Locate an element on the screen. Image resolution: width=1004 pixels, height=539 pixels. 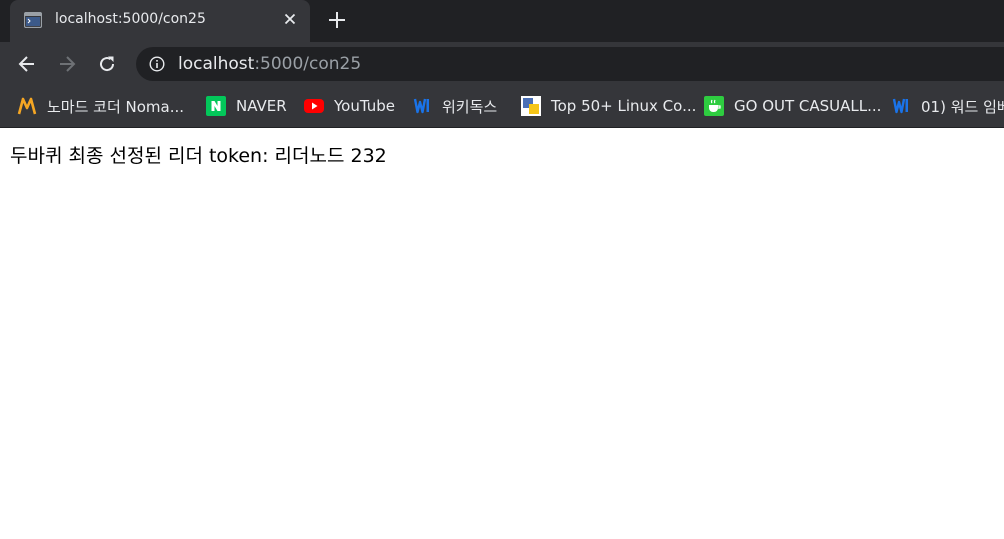
bookmark-label: NAVER is located at coordinates (261, 106).